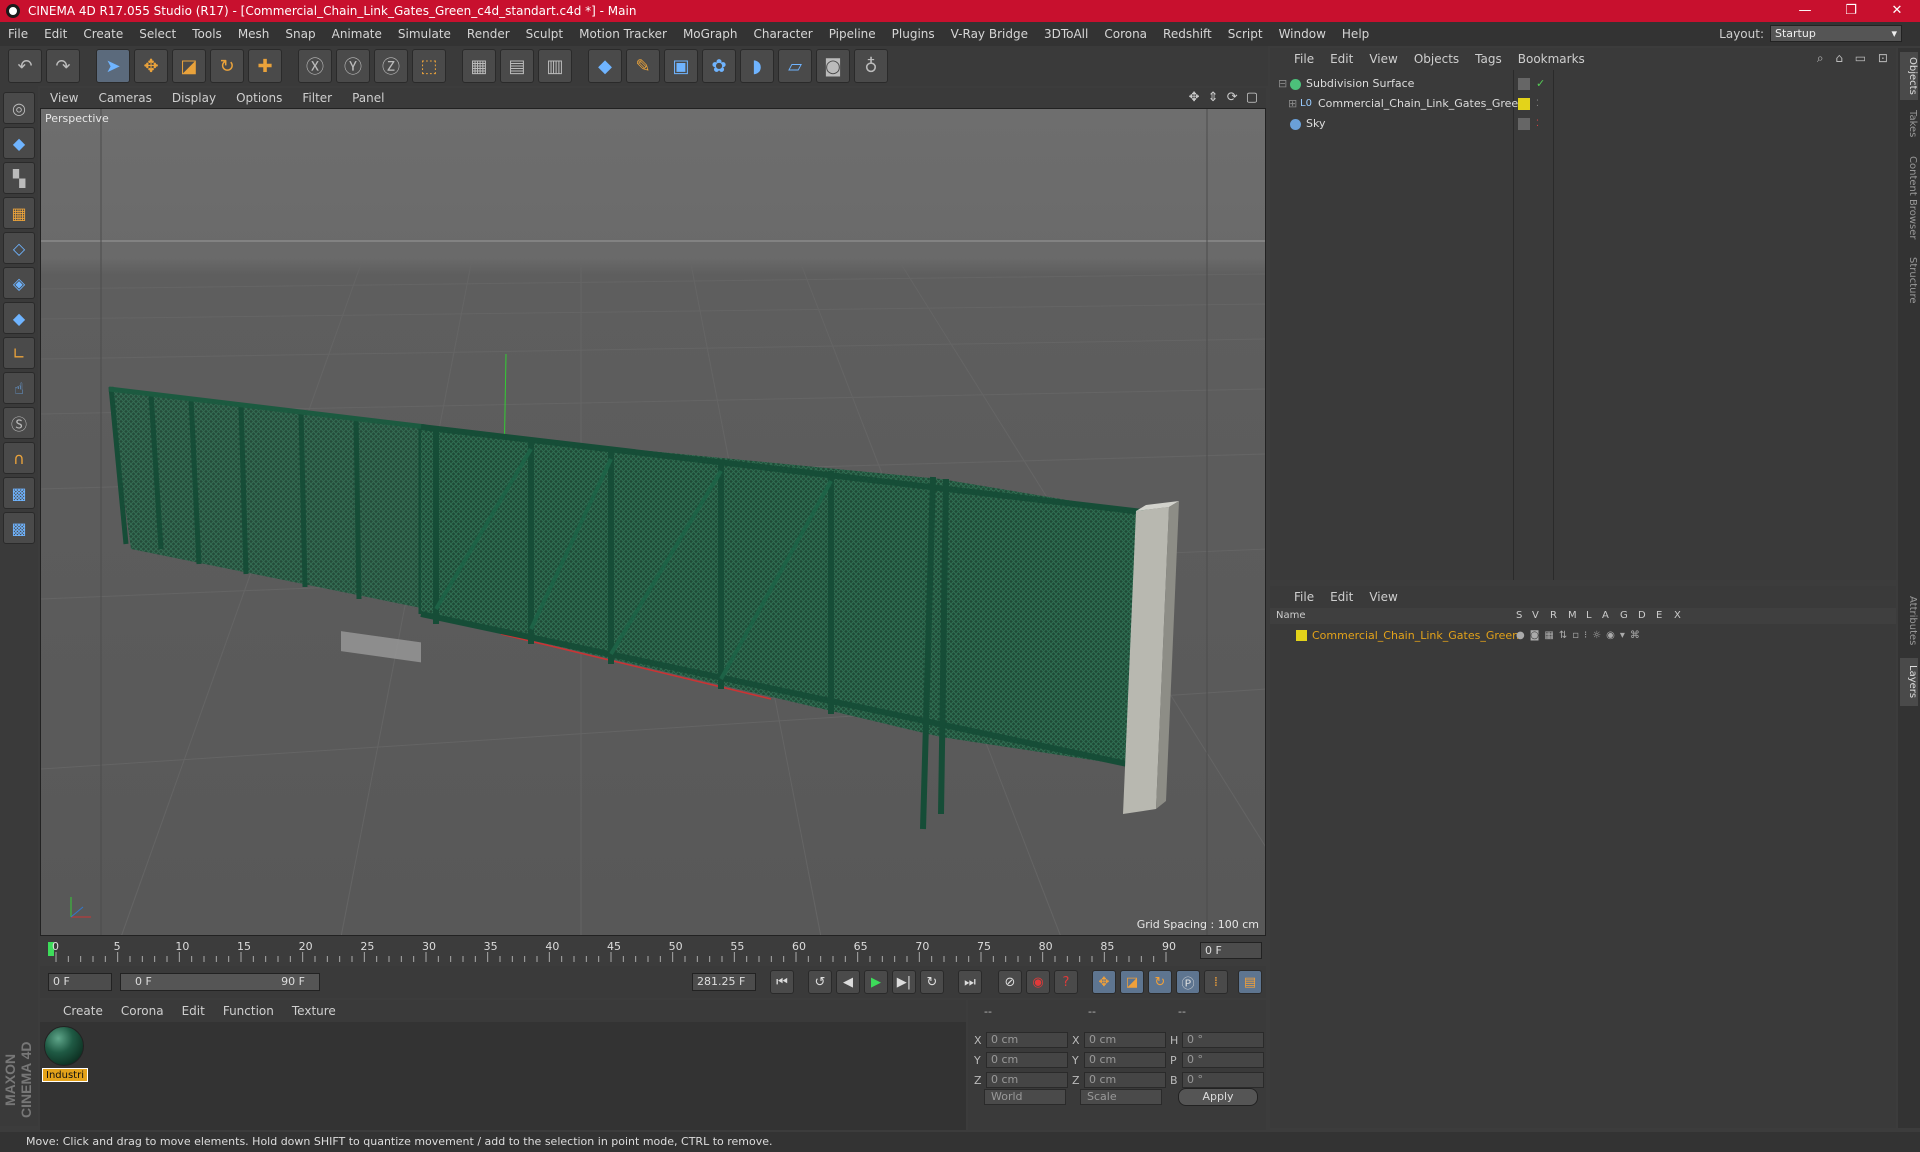 The height and width of the screenshot is (1152, 1920). Describe the element at coordinates (314, 1011) in the screenshot. I see `material-menu-texture: Texture` at that location.